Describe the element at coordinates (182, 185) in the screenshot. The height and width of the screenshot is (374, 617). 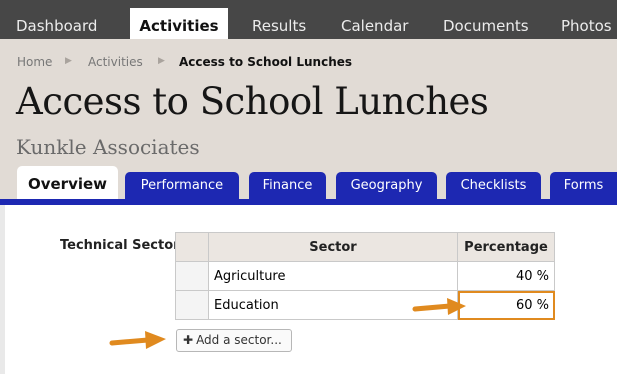
I see `tab-performance: Performance` at that location.